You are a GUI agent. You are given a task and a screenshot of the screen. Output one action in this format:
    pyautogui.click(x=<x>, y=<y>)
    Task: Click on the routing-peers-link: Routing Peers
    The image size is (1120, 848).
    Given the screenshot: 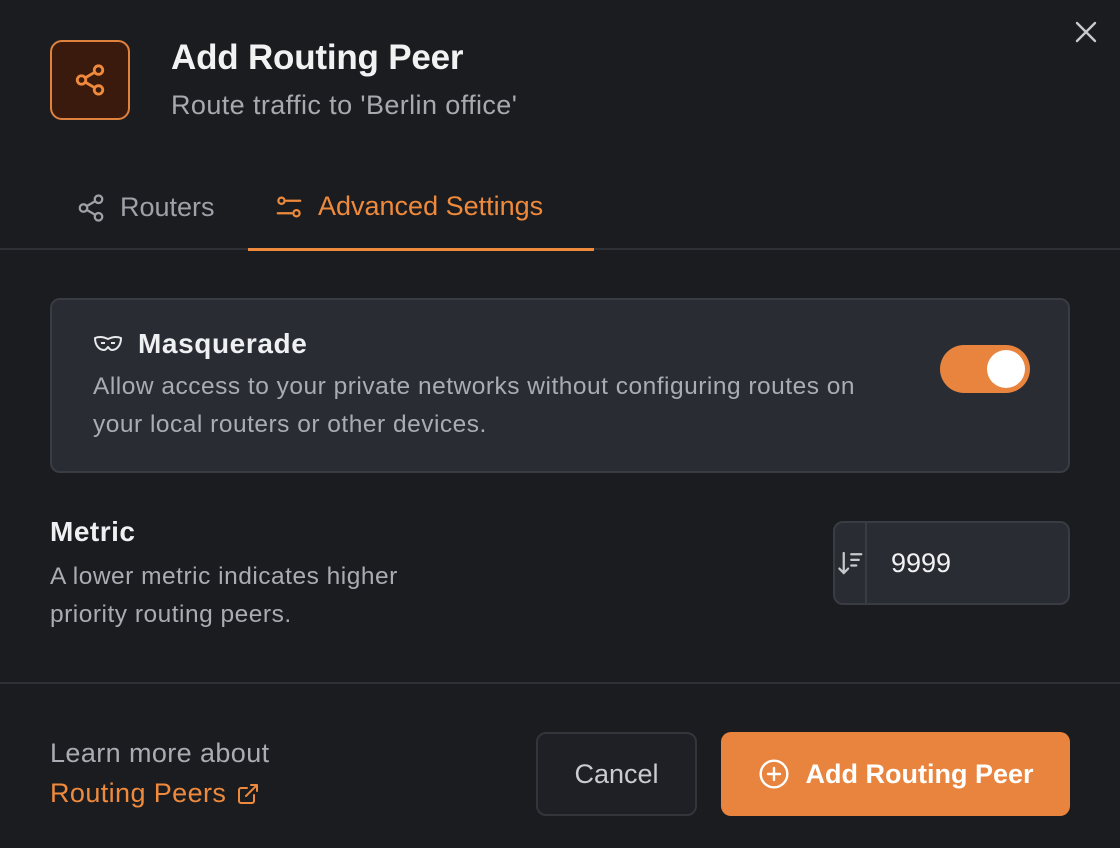 What is the action you would take?
    pyautogui.click(x=155, y=793)
    